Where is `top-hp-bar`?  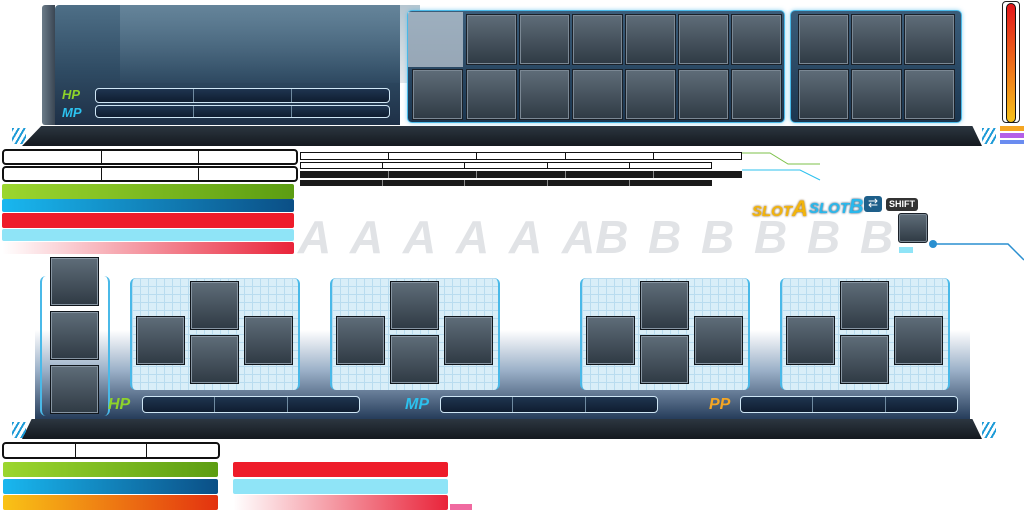 top-hp-bar is located at coordinates (242, 95).